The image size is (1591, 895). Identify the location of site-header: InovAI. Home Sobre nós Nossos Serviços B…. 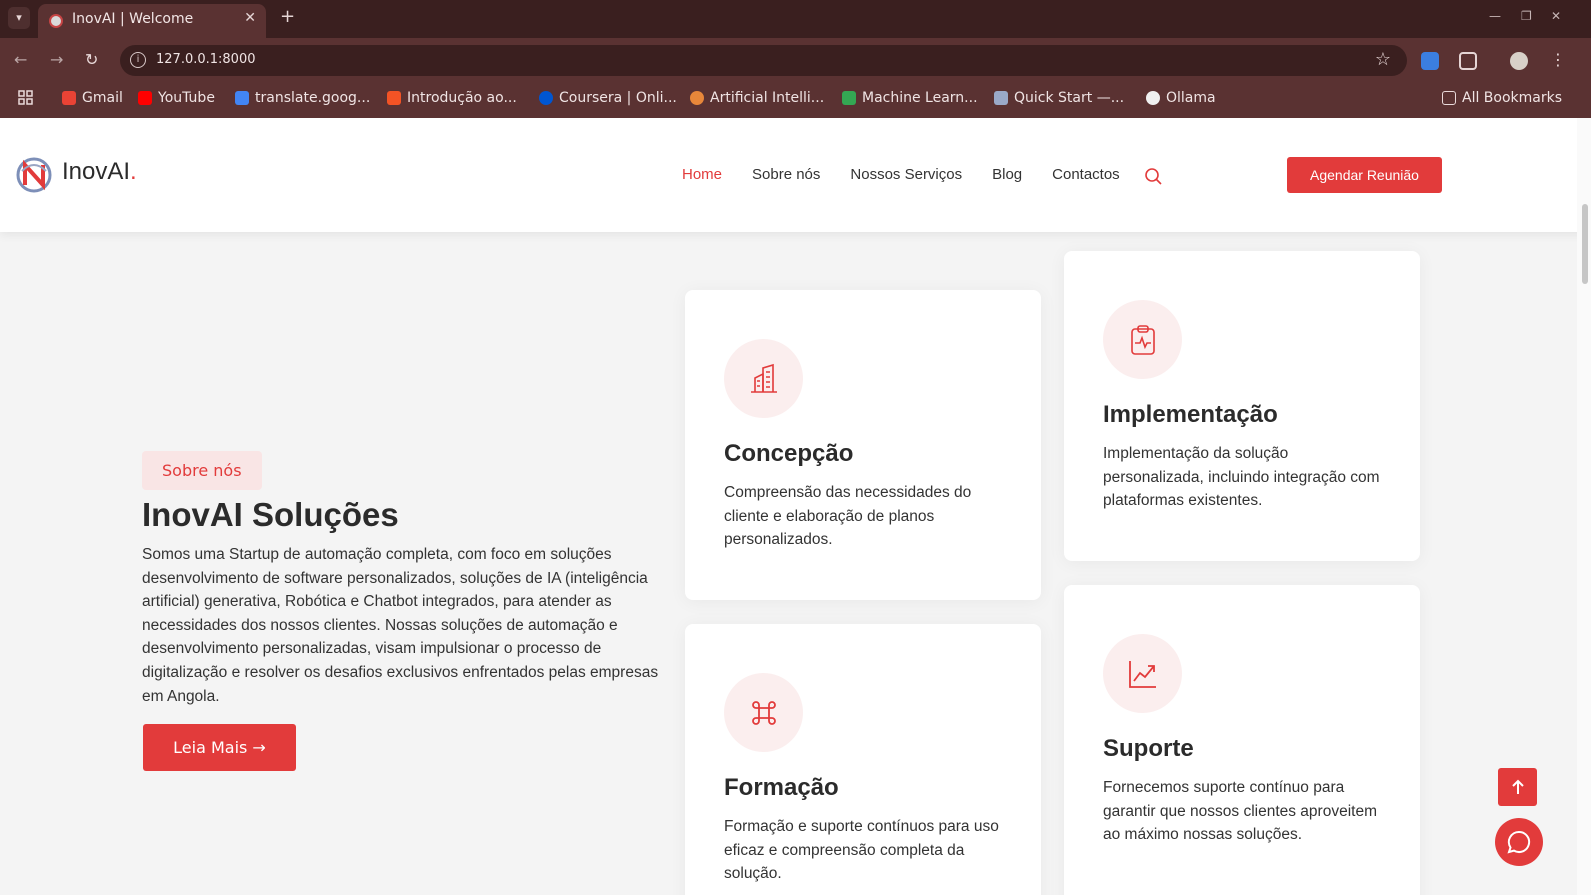
(795, 175).